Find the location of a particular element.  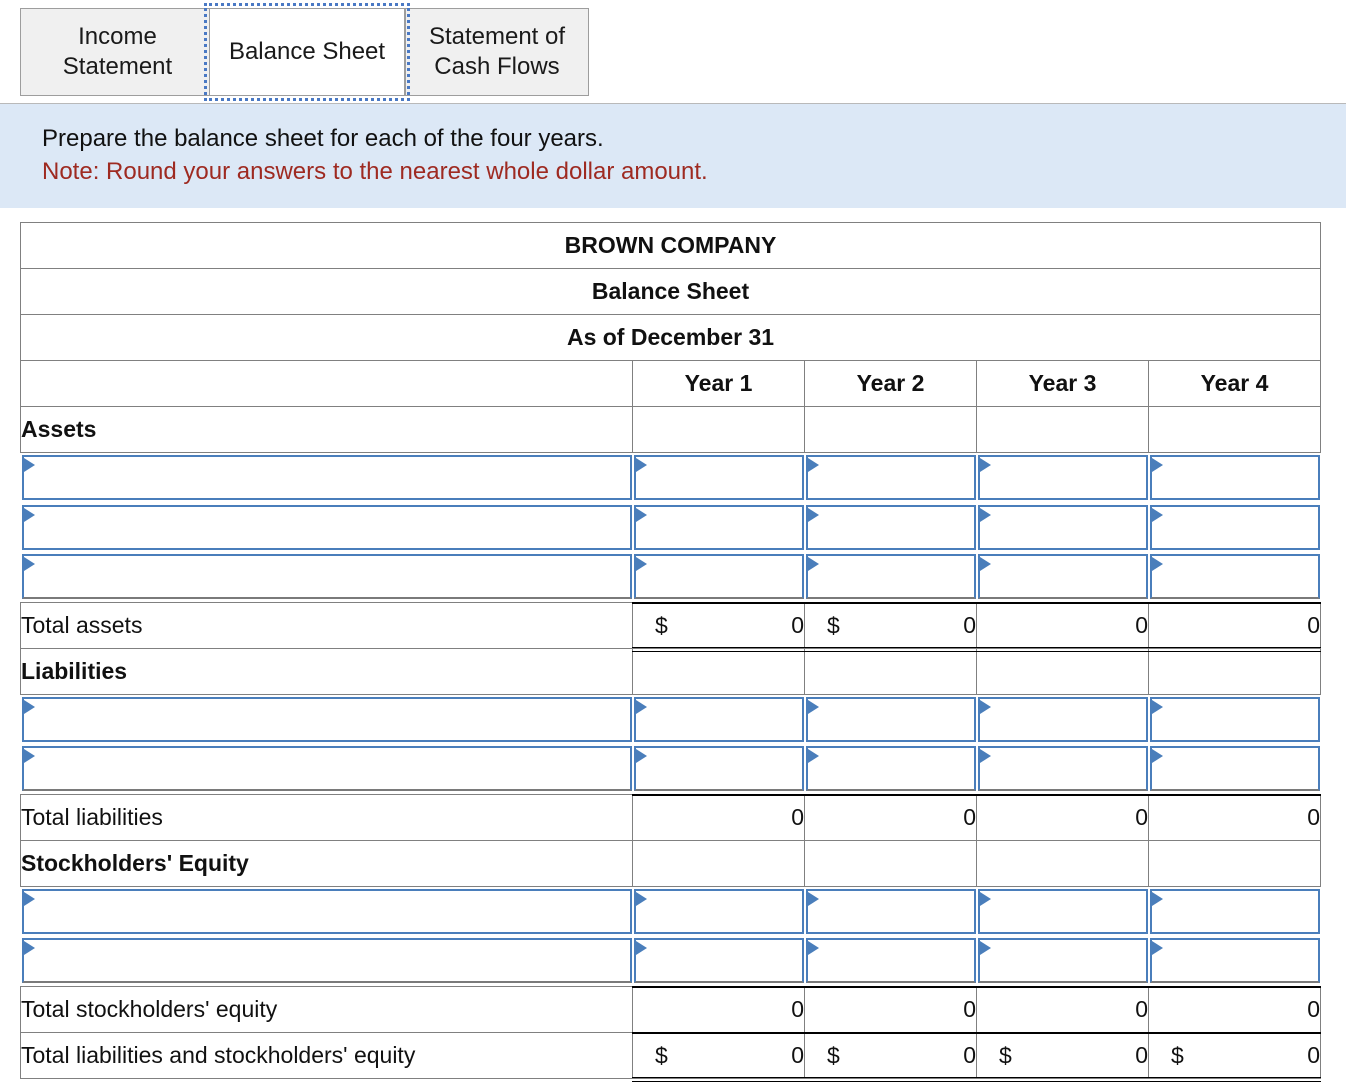

amount-input-0-2-year4 is located at coordinates (1234, 576).